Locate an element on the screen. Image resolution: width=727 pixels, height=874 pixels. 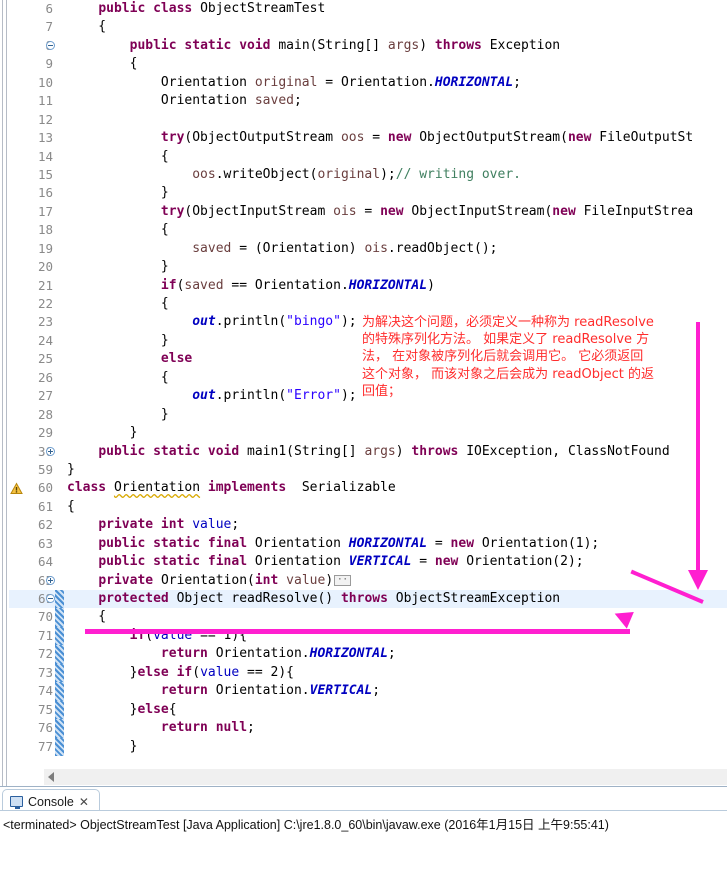
code-text: private int value; is located at coordinates (169, 525).